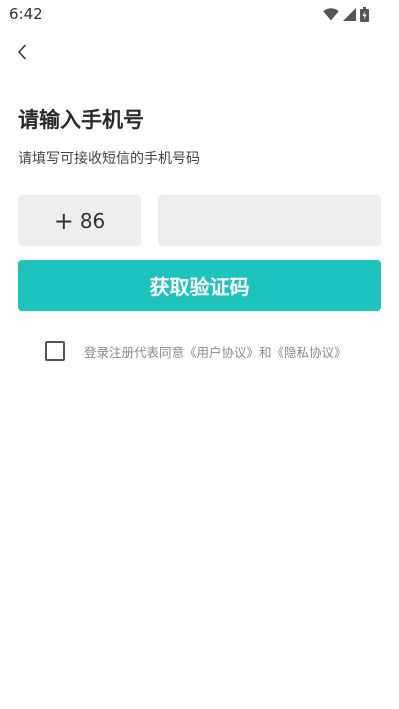  I want to click on signal-icon, so click(349, 14).